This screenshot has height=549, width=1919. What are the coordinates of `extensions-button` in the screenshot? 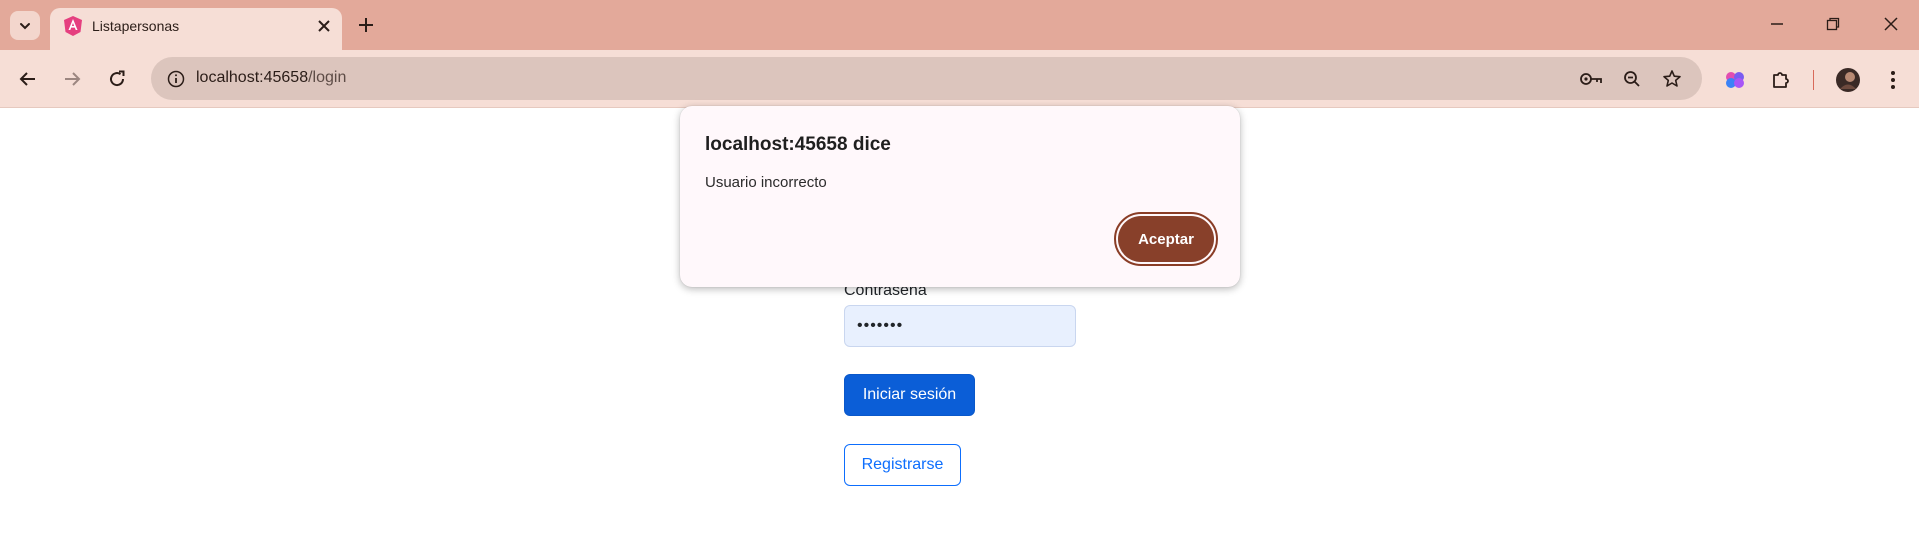 It's located at (1781, 80).